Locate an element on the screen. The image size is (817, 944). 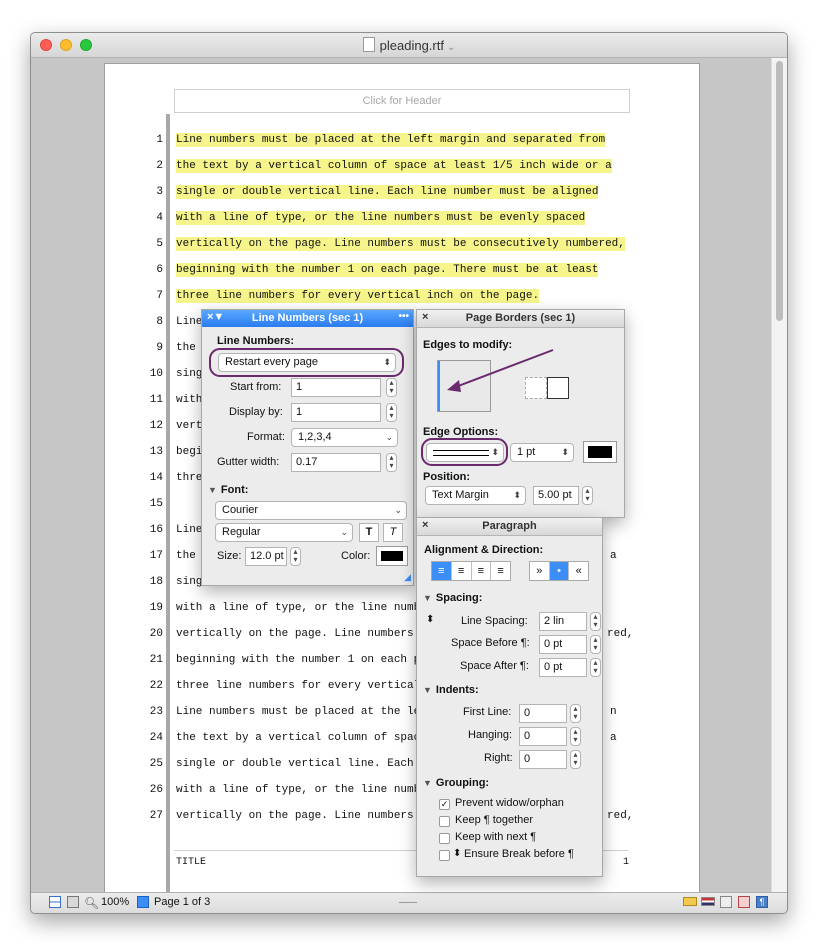
chevron-down-icon: ⌄ is located at coordinates (451, 47).